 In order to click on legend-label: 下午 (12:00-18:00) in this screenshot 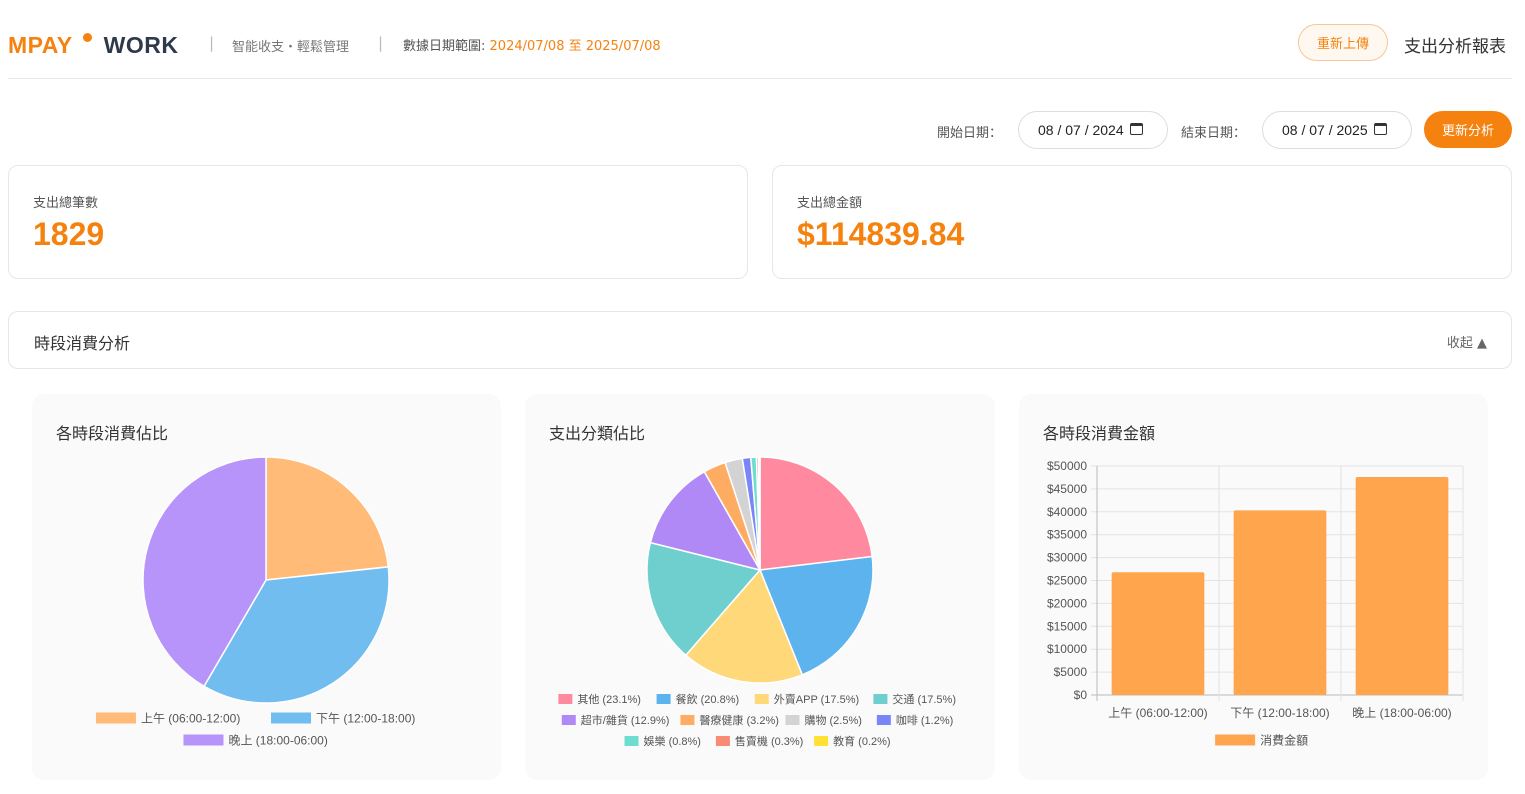, I will do `click(365, 718)`.